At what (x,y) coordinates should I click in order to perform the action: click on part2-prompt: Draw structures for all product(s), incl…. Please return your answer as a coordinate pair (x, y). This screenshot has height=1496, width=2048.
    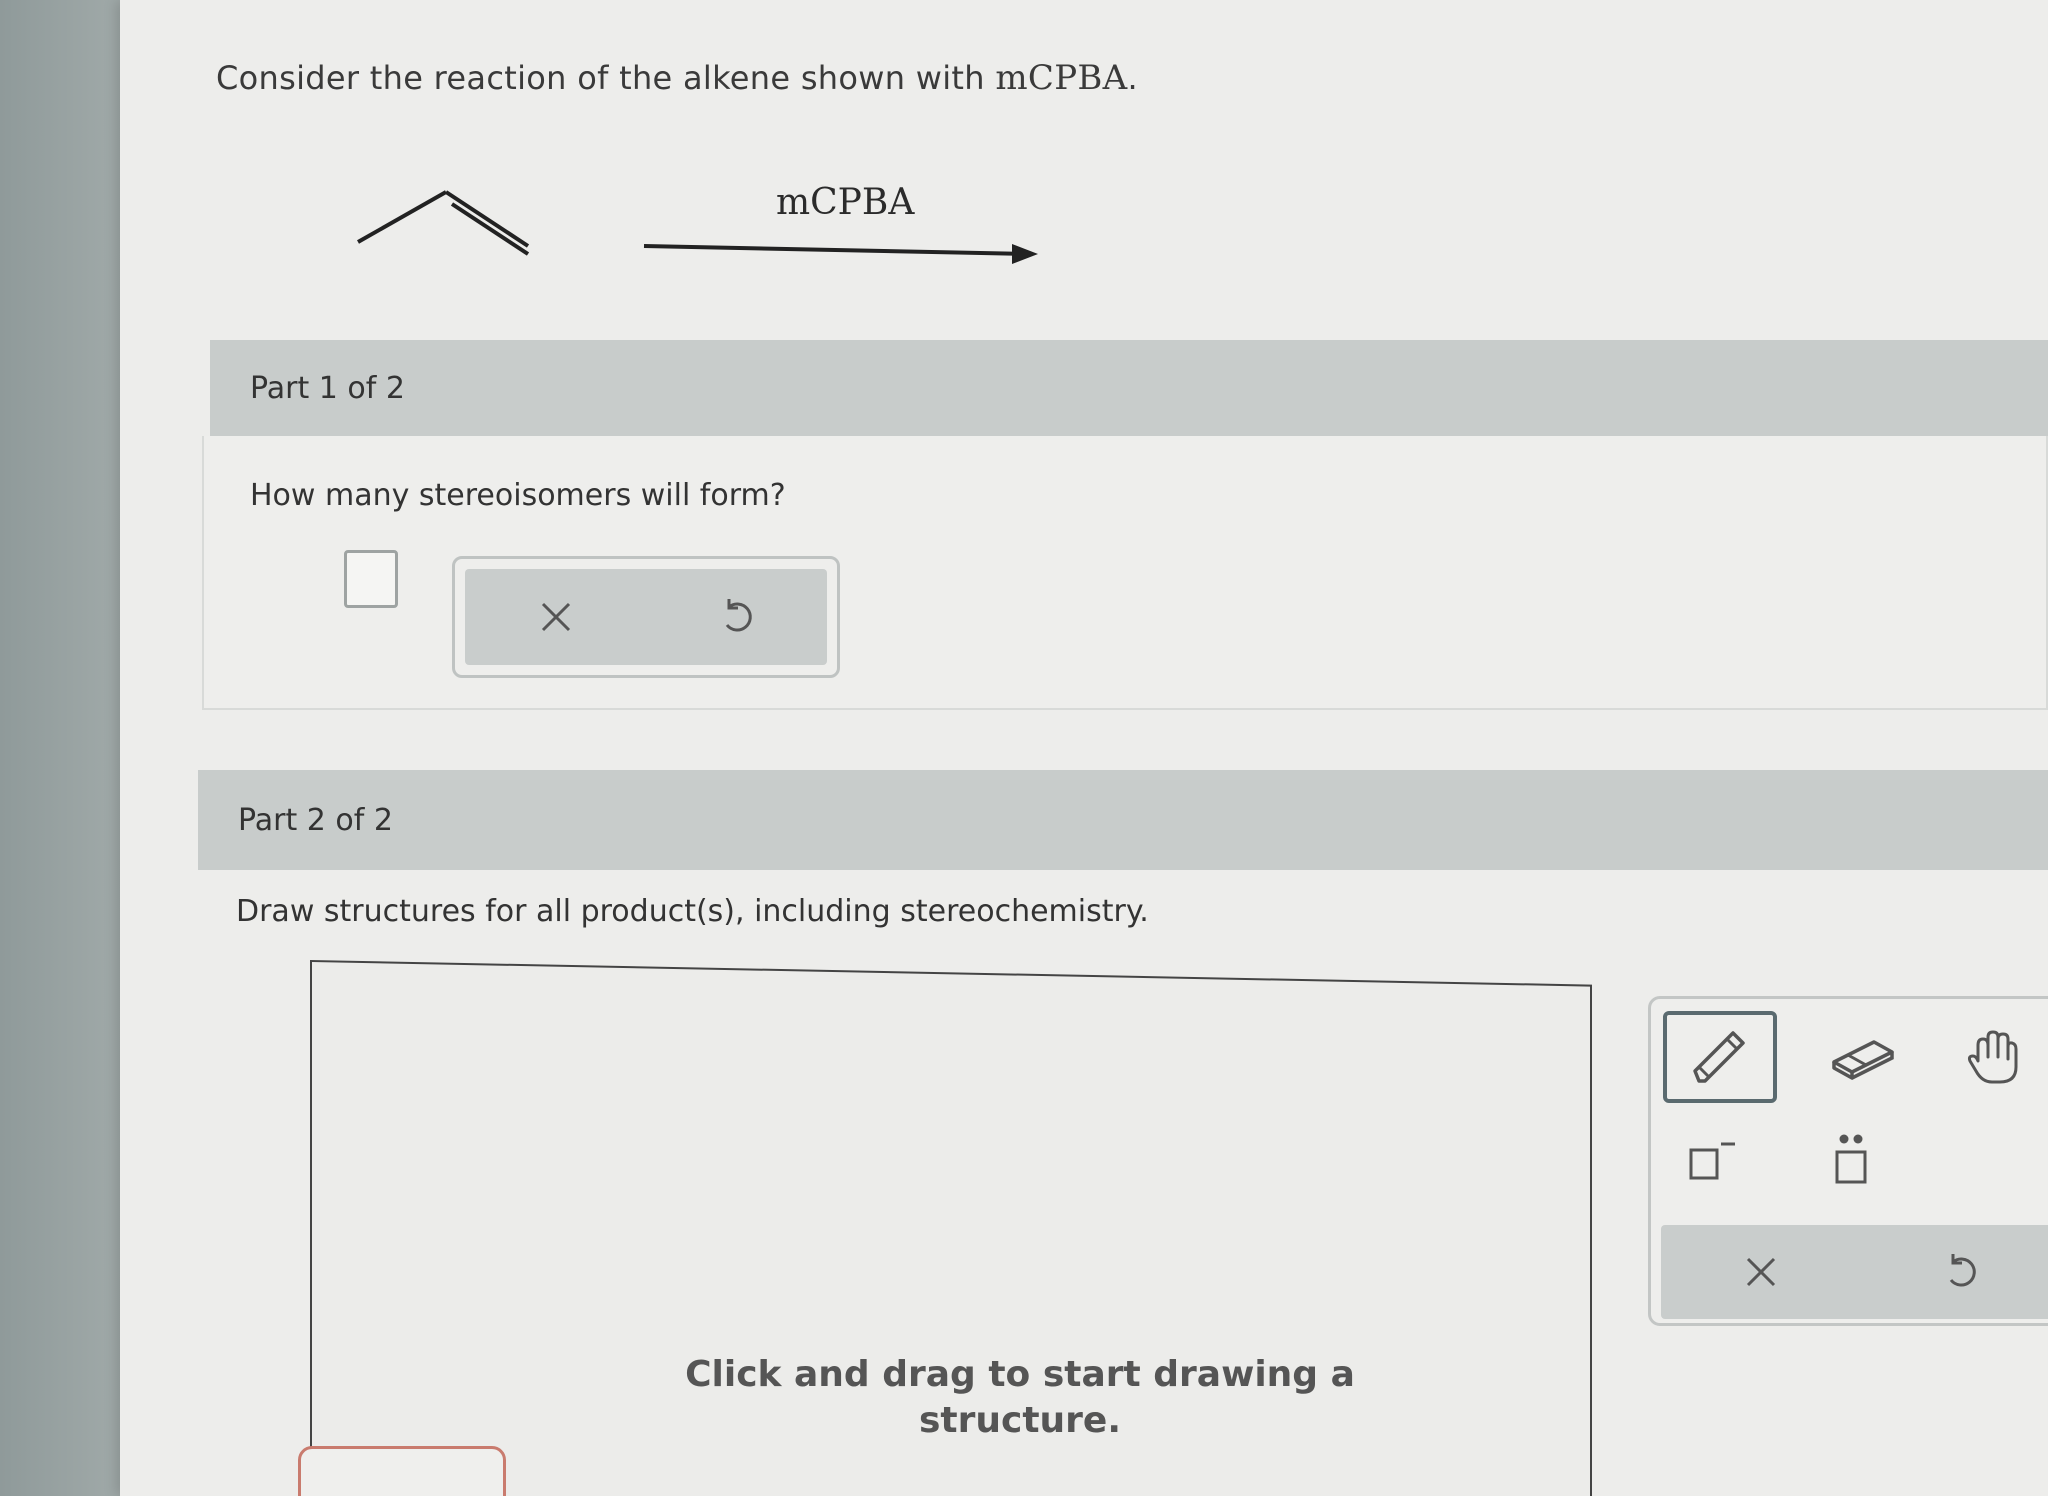
    Looking at the image, I should click on (692, 911).